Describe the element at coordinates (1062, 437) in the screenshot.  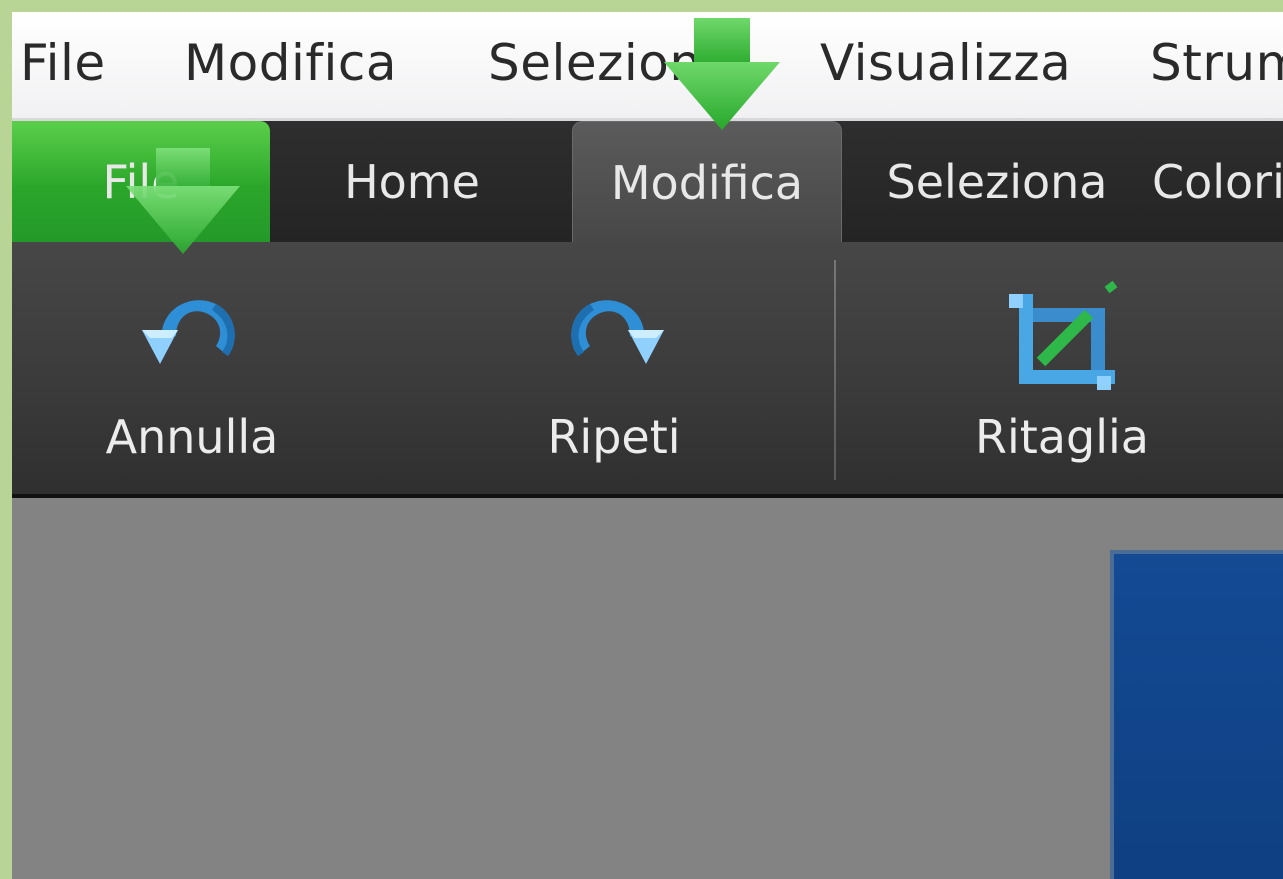
I see `crop-label: Ritaglia` at that location.